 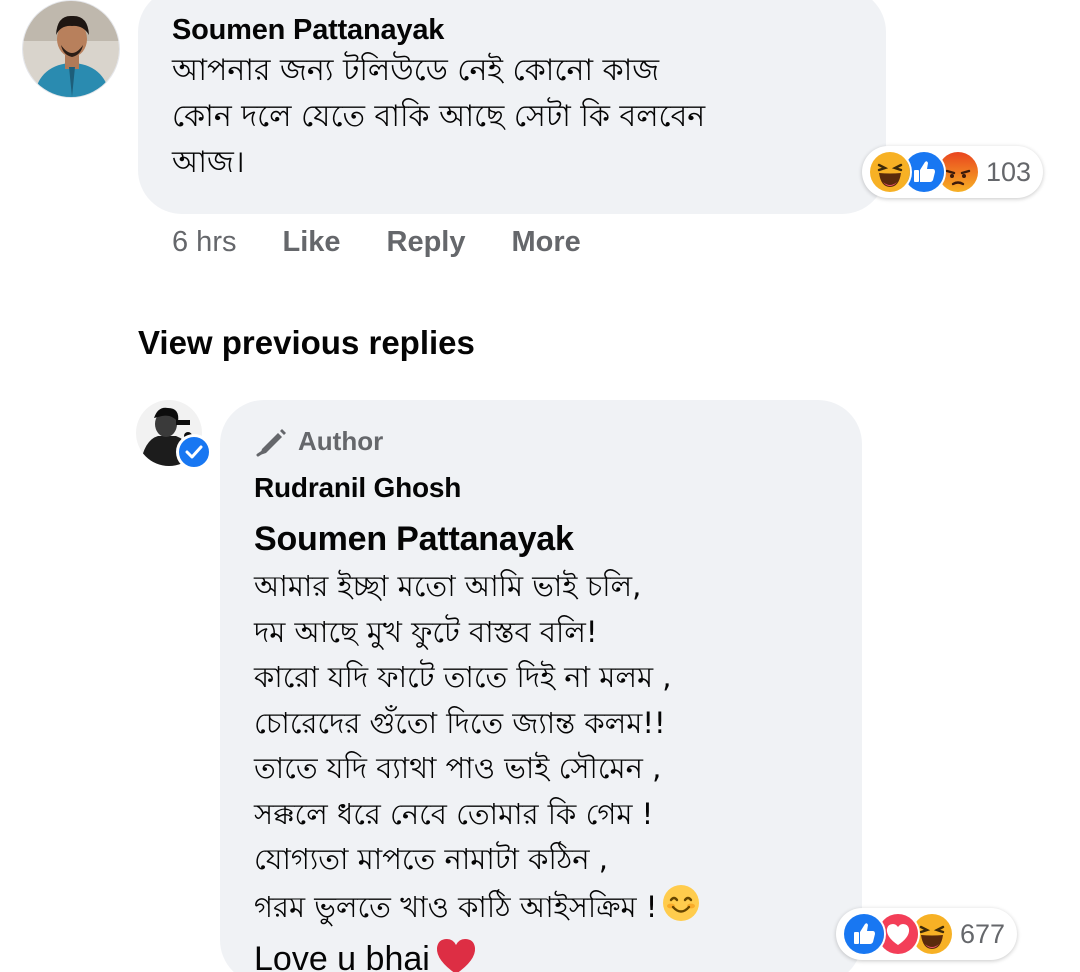 What do you see at coordinates (308, 30) in the screenshot?
I see `comment-author-name: Soumen Pattanayak` at bounding box center [308, 30].